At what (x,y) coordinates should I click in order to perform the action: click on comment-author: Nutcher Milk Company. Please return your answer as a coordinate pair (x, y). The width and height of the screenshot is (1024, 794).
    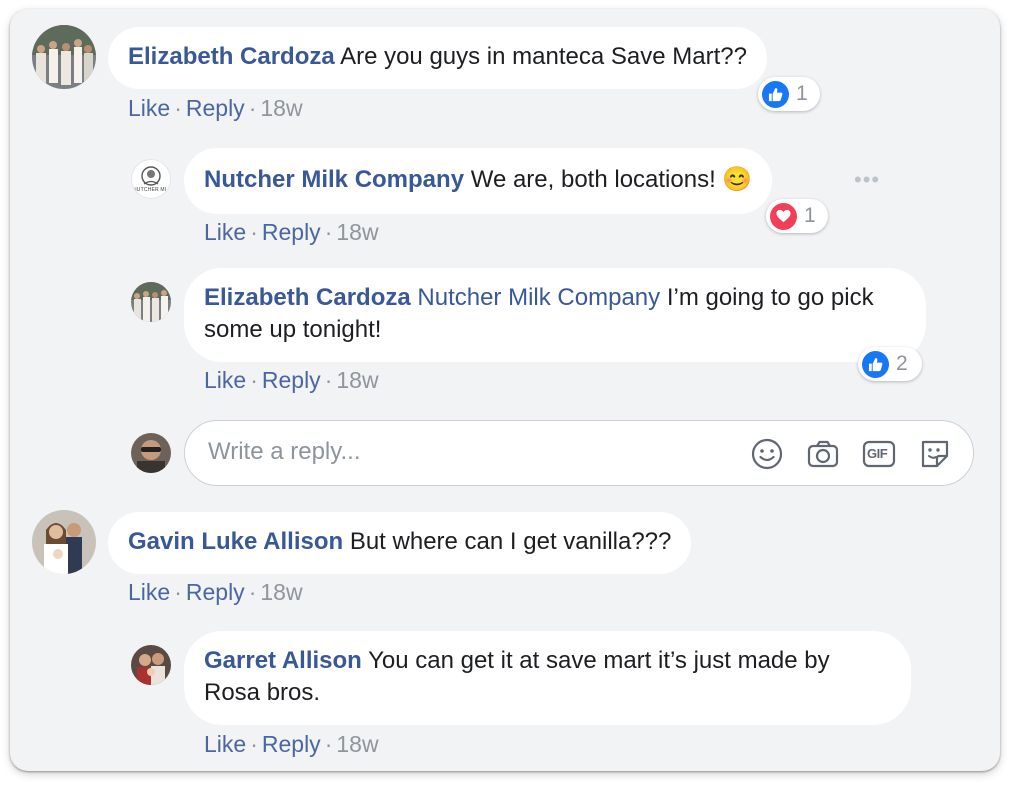
    Looking at the image, I should click on (334, 179).